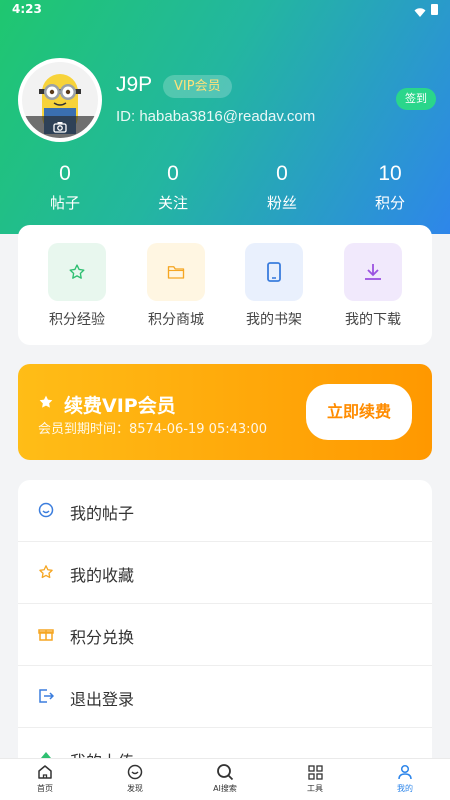 This screenshot has width=450, height=800. I want to click on grid-icon, so click(315, 772).